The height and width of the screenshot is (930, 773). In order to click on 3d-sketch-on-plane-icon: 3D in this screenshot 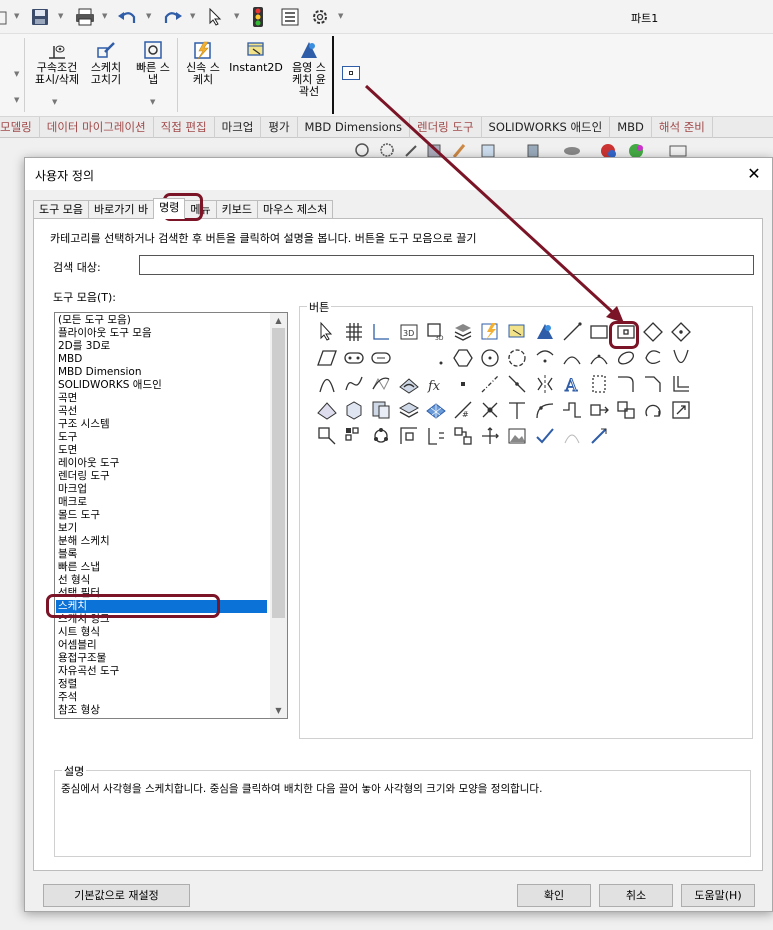, I will do `click(436, 332)`.